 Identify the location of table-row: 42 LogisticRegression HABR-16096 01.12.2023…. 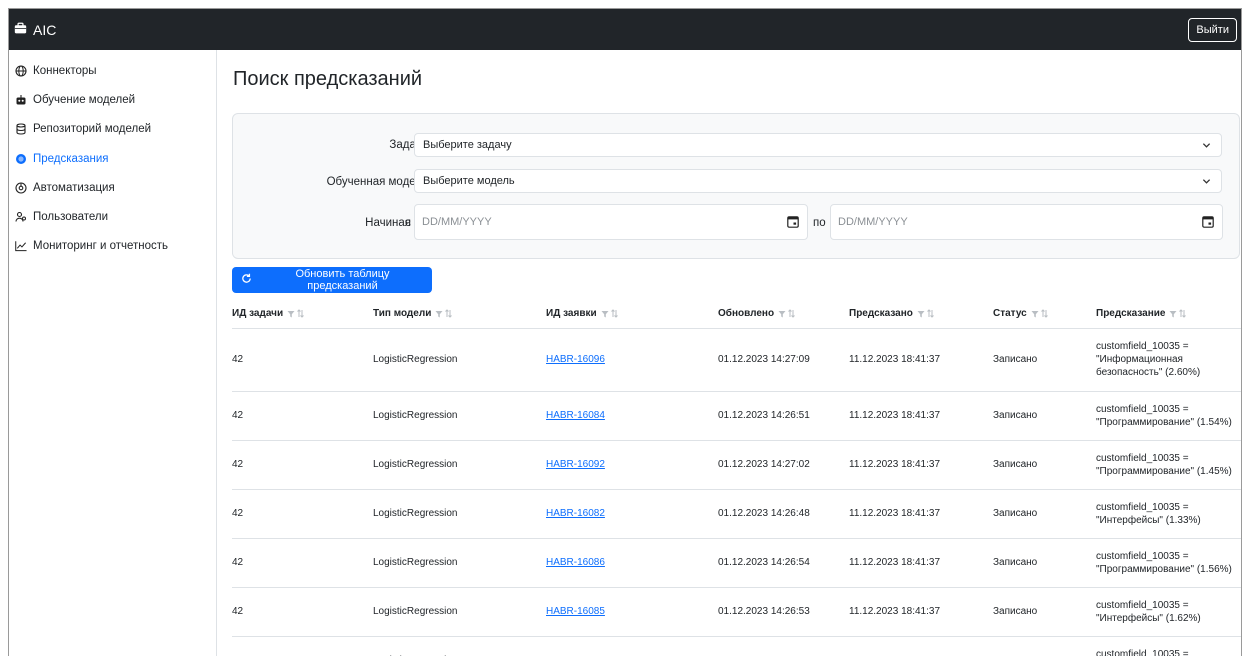
(736, 360).